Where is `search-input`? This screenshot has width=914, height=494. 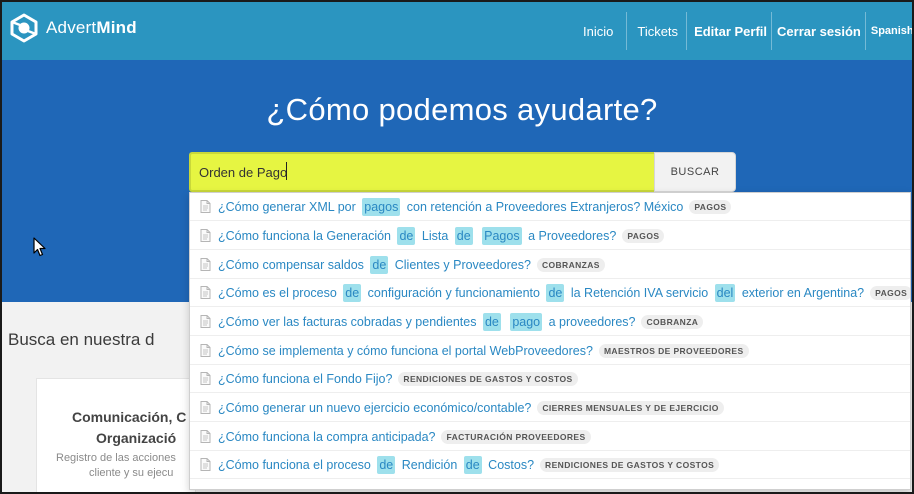
search-input is located at coordinates (421, 172).